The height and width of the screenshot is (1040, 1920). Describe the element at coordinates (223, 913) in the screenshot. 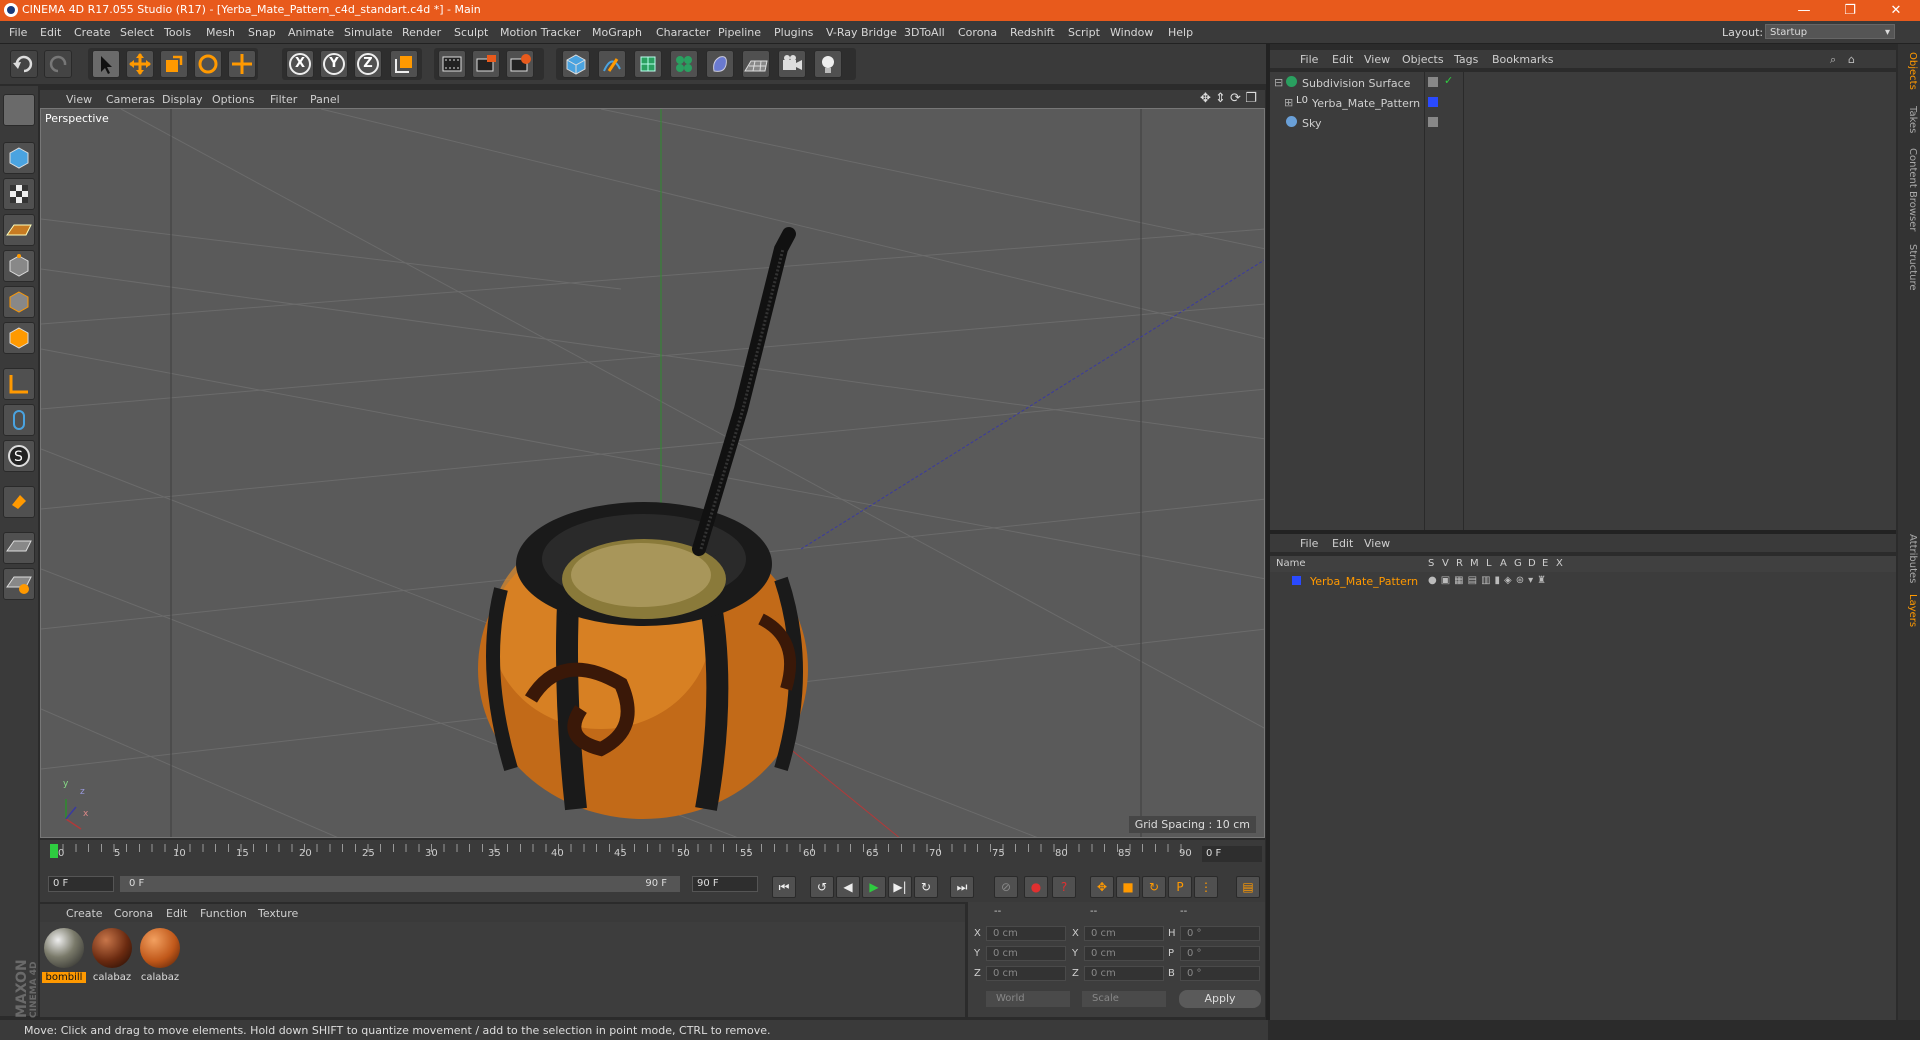

I see `material-menu-function: Function` at that location.